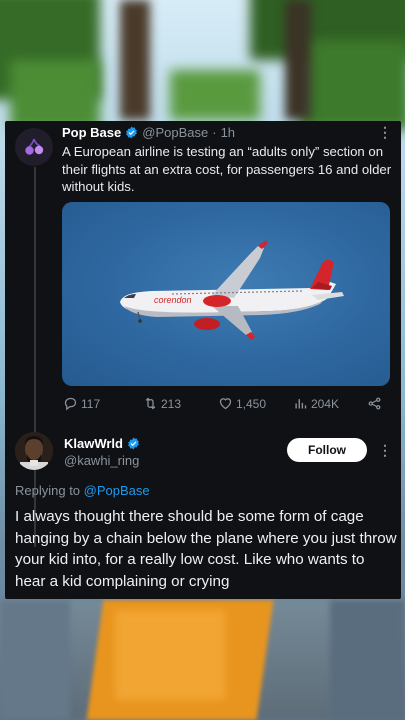  What do you see at coordinates (101, 460) in the screenshot?
I see `reply-author-handle: @kawhi_ring` at bounding box center [101, 460].